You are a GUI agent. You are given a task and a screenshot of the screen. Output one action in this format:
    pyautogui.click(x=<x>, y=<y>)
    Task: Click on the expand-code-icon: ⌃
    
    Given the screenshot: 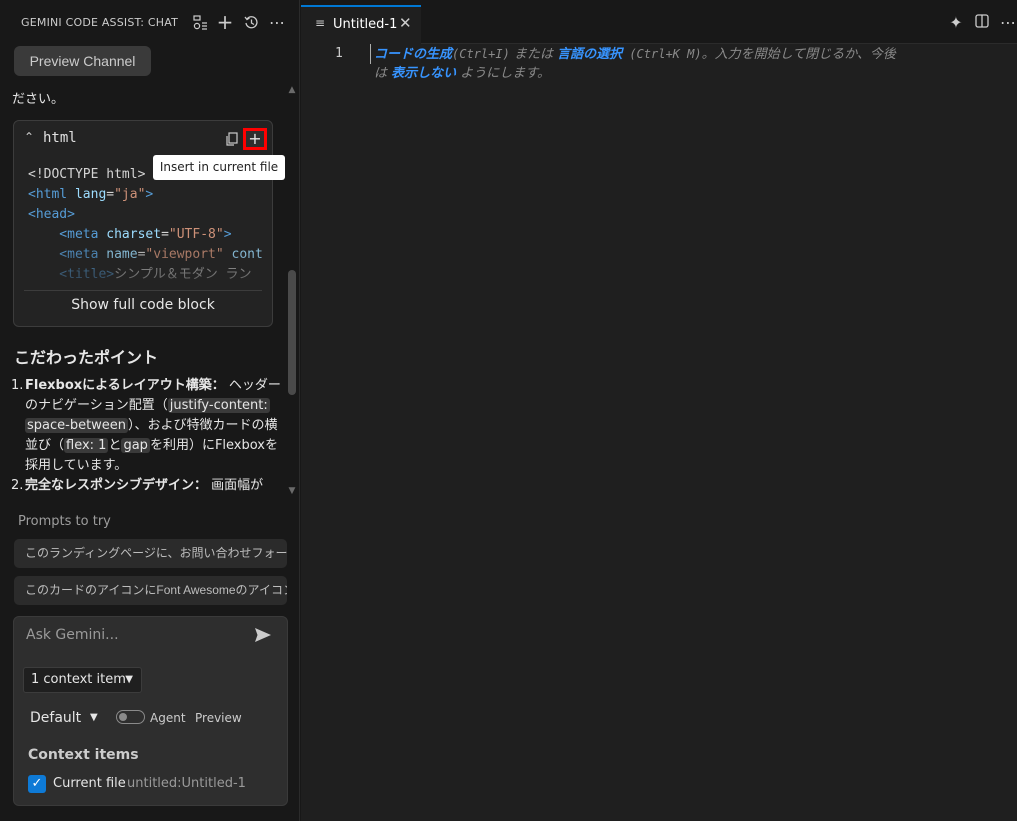 What is the action you would take?
    pyautogui.click(x=29, y=137)
    